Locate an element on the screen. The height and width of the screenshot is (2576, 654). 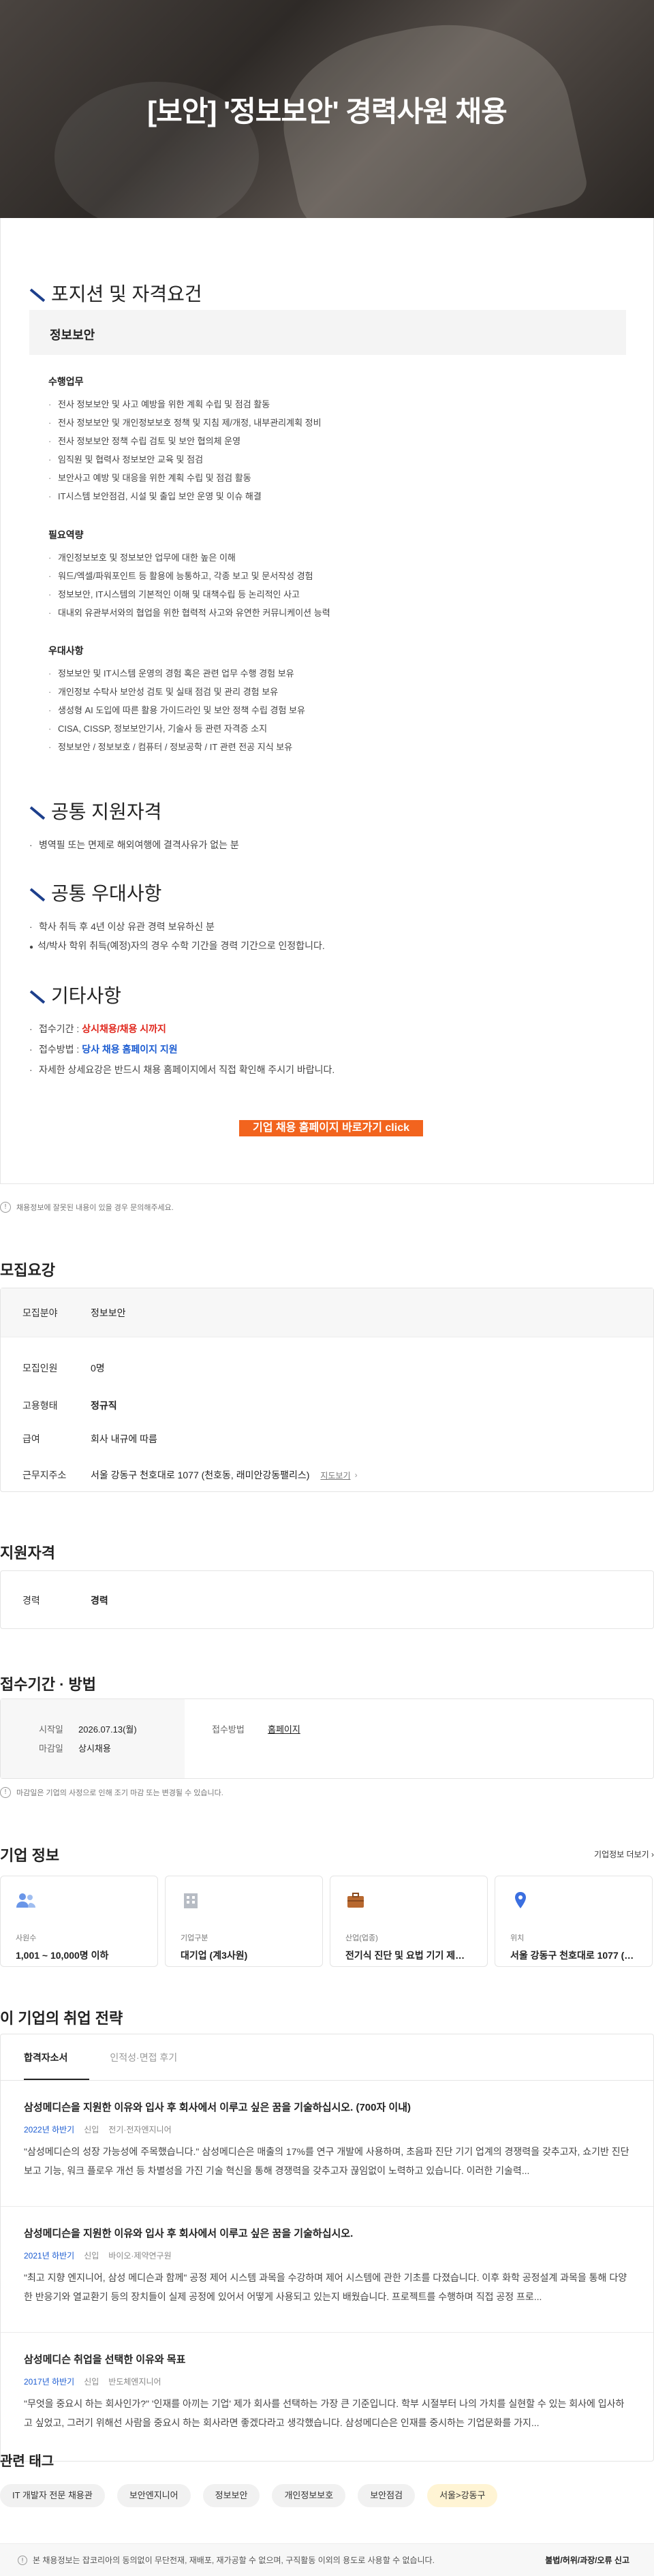
list-item: 워드/엑셀/파워포인트 등 활용에 능통하고, 각종 보고 및 문서작성 경험 is located at coordinates (335, 576).